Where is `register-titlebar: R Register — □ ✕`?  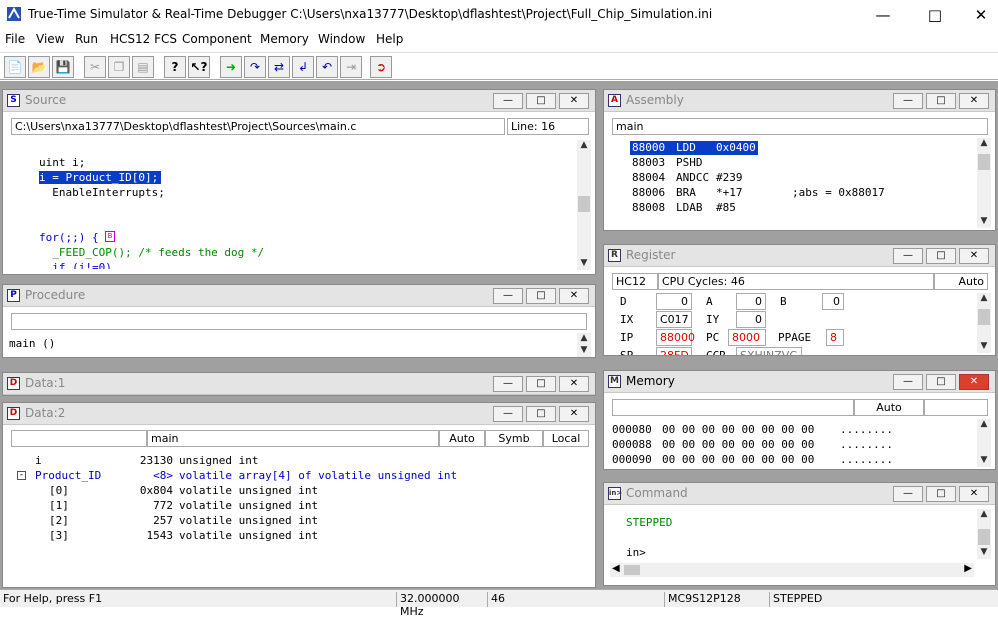 register-titlebar: R Register — □ ✕ is located at coordinates (799, 256).